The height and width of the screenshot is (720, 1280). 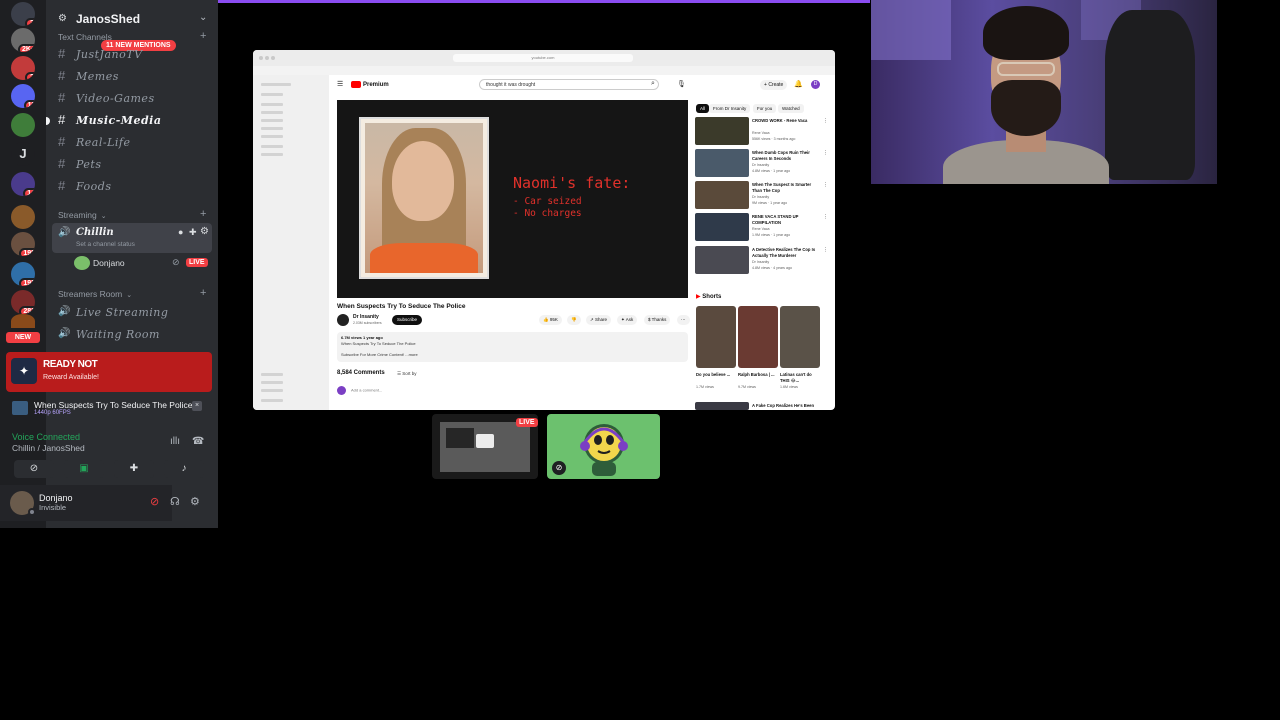 I want to click on camera-off-button: ⊘, so click(x=34, y=469).